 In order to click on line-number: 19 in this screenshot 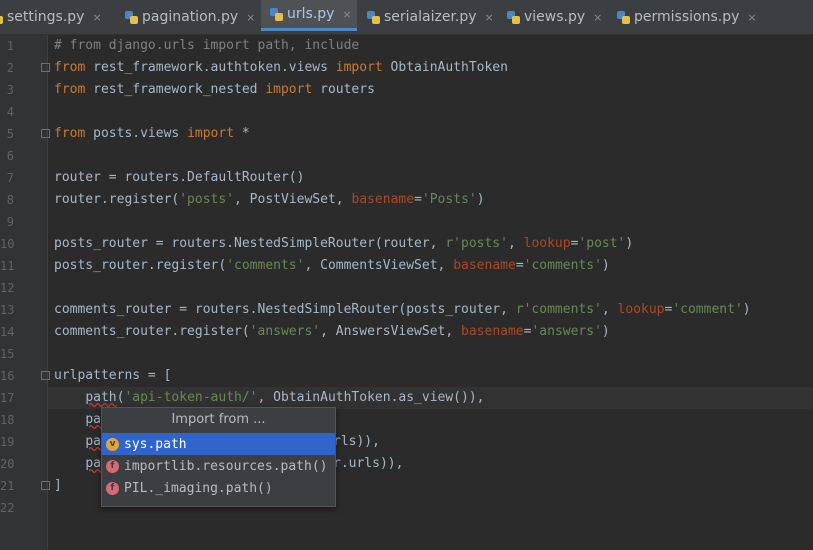, I will do `click(7, 442)`.